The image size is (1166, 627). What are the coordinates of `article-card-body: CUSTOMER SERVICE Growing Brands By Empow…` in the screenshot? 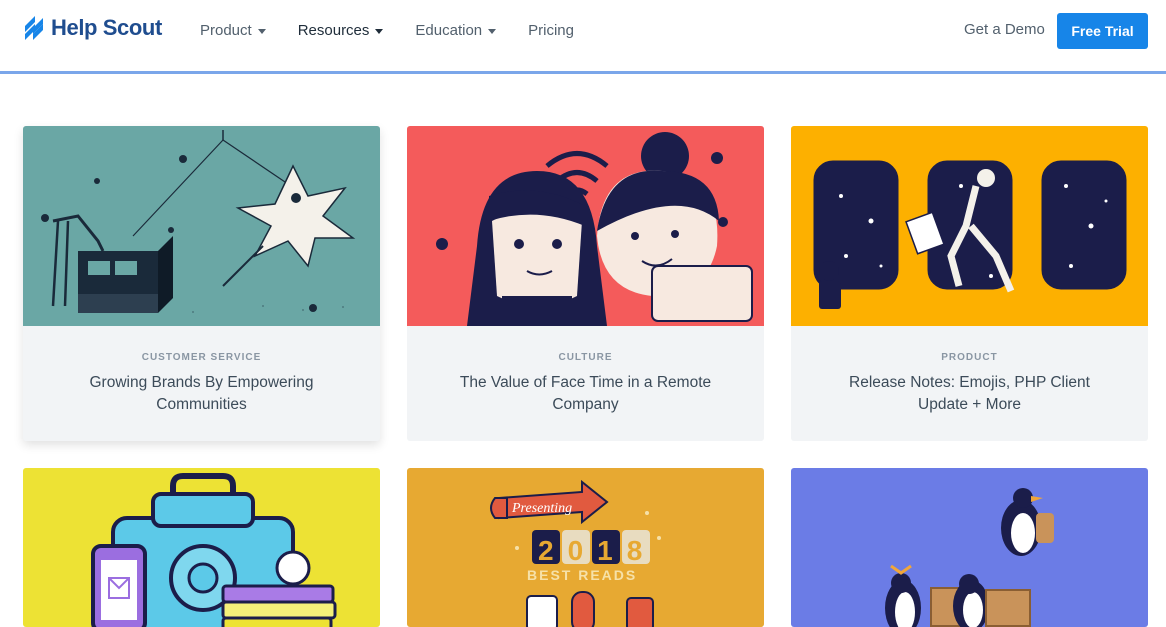 It's located at (201, 383).